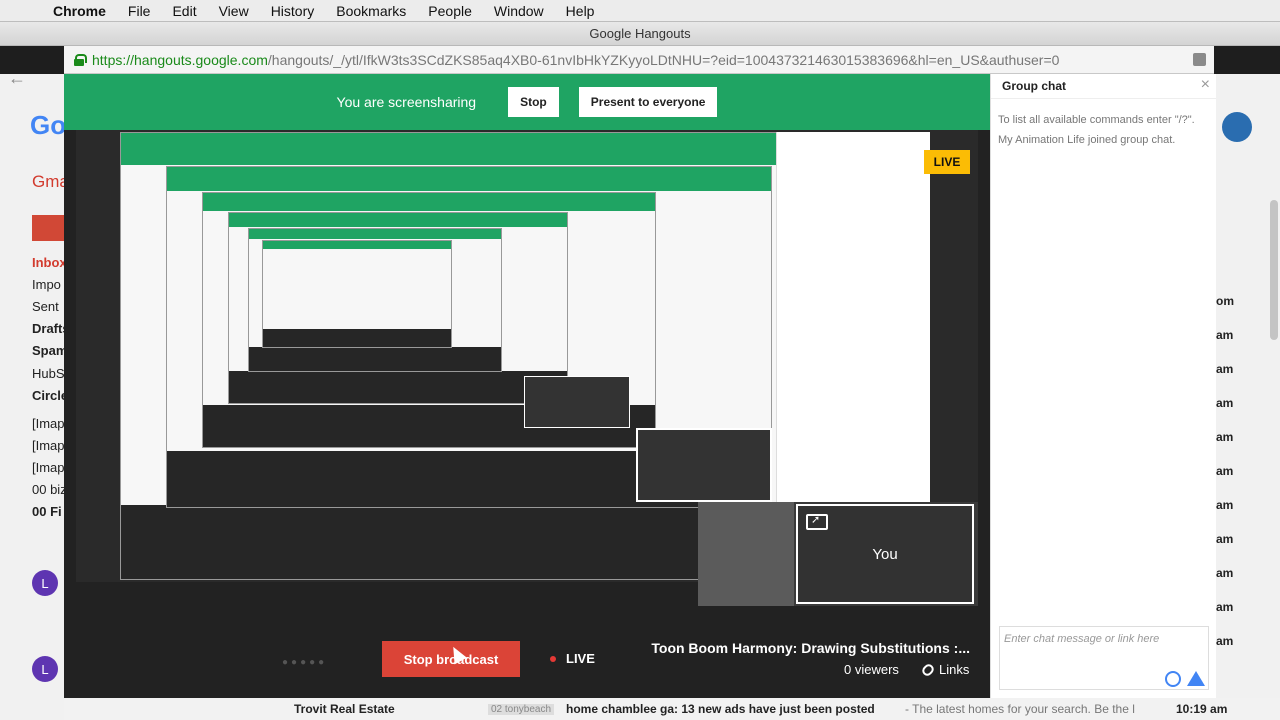  Describe the element at coordinates (371, 11) in the screenshot. I see `menu-bookmarks: Bookmarks` at that location.